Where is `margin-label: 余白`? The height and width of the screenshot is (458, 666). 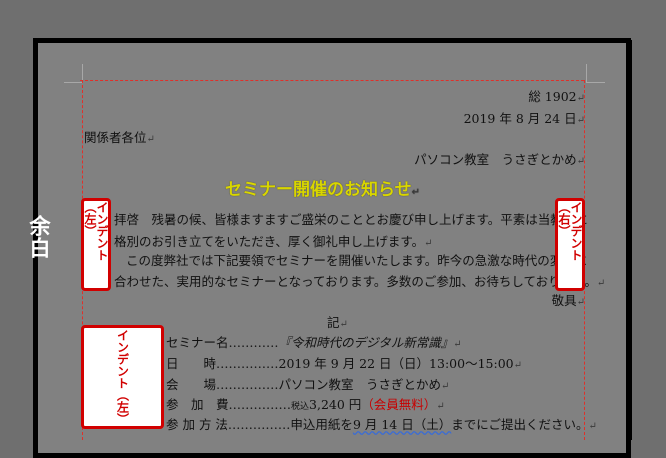 margin-label: 余白 is located at coordinates (39, 237).